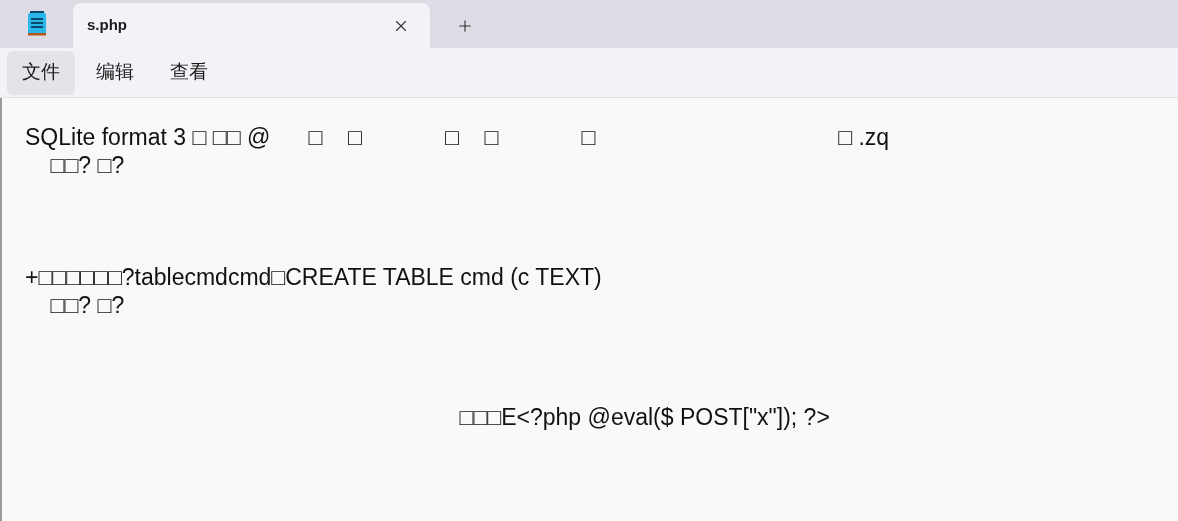 Image resolution: width=1178 pixels, height=521 pixels. Describe the element at coordinates (36, 24) in the screenshot. I see `notepad-icon` at that location.